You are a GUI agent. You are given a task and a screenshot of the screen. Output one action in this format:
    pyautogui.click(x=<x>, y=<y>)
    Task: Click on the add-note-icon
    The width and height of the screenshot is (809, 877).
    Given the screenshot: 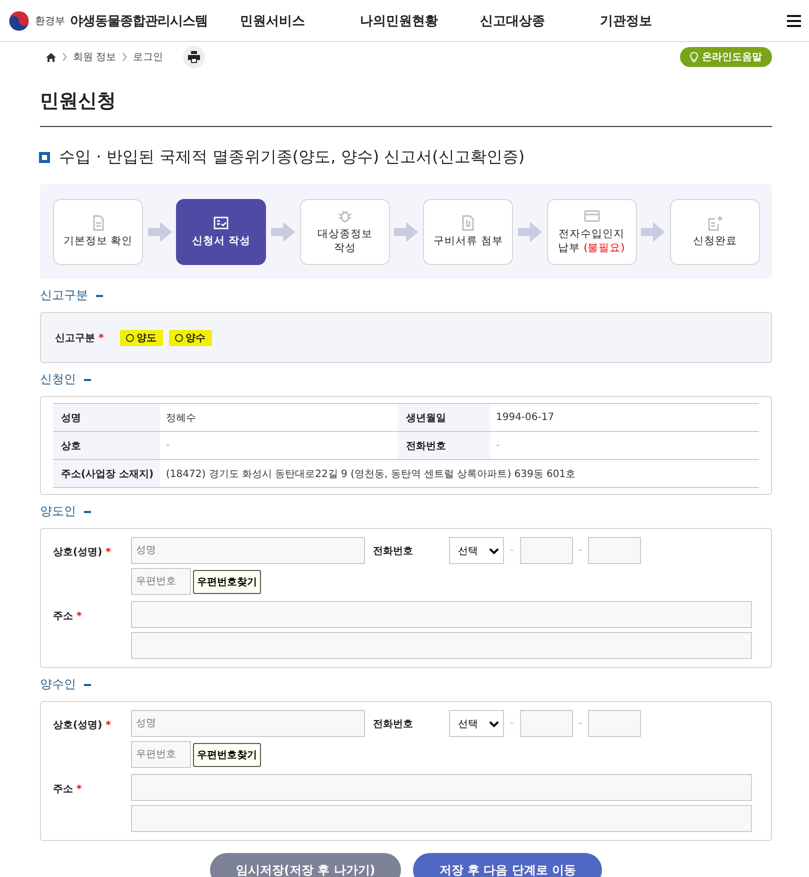 What is the action you would take?
    pyautogui.click(x=714, y=223)
    